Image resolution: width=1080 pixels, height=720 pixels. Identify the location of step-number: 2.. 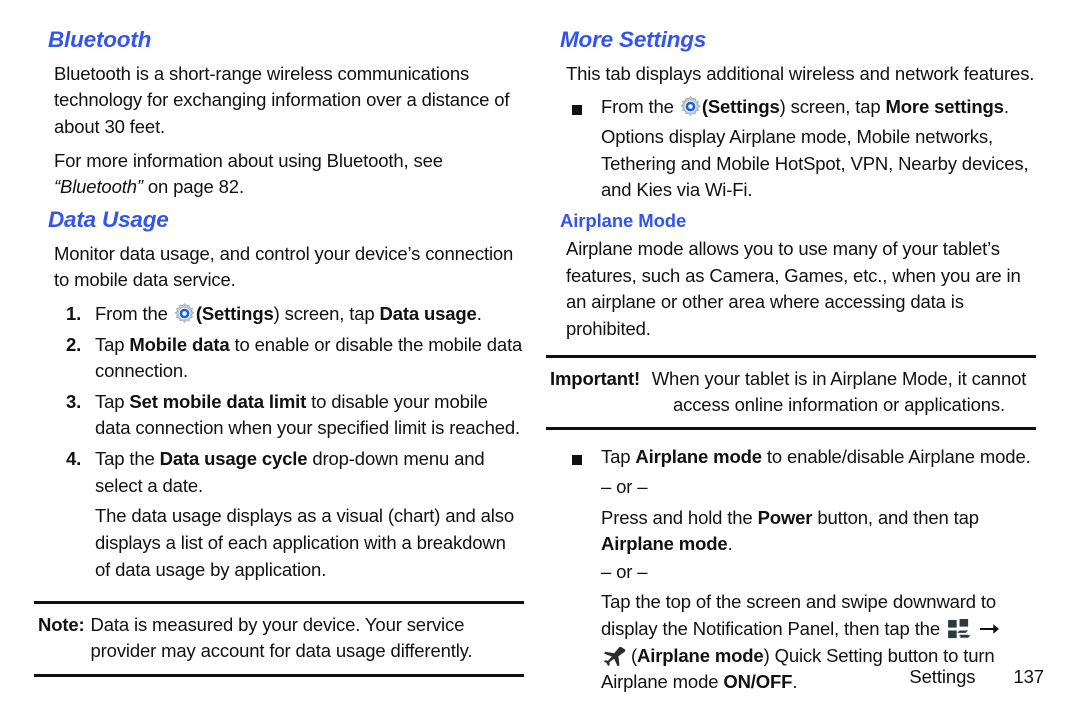
(74, 344).